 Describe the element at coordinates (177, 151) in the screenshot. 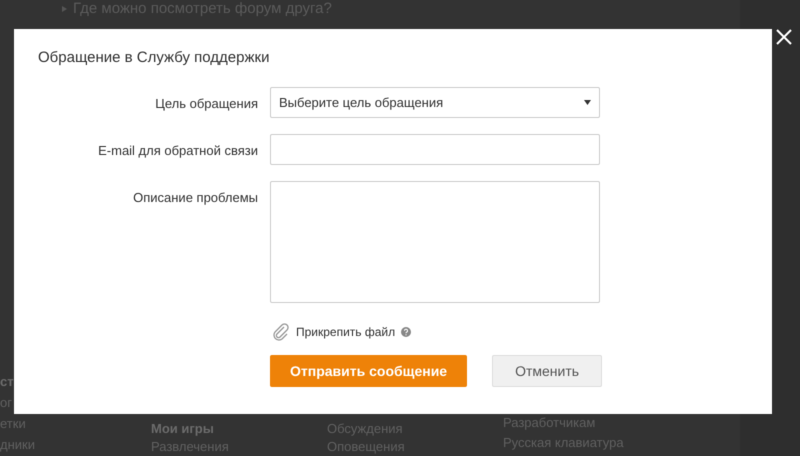

I see `field-label: E-mail для обратной связи` at that location.